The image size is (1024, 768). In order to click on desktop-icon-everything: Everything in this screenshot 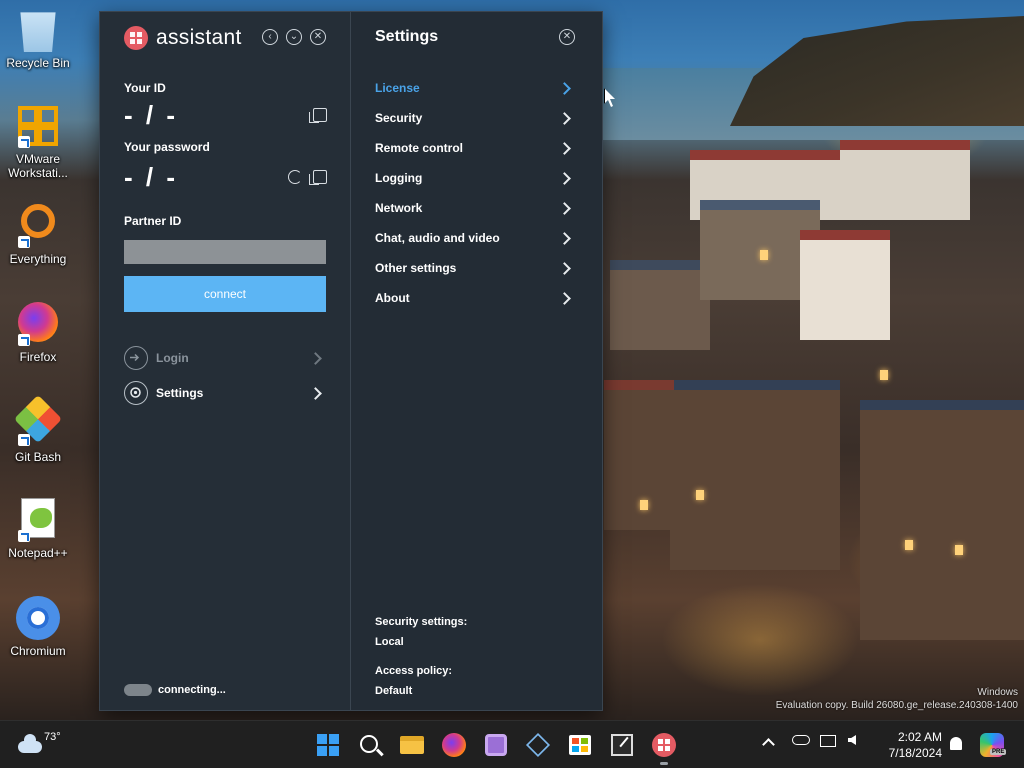, I will do `click(38, 235)`.